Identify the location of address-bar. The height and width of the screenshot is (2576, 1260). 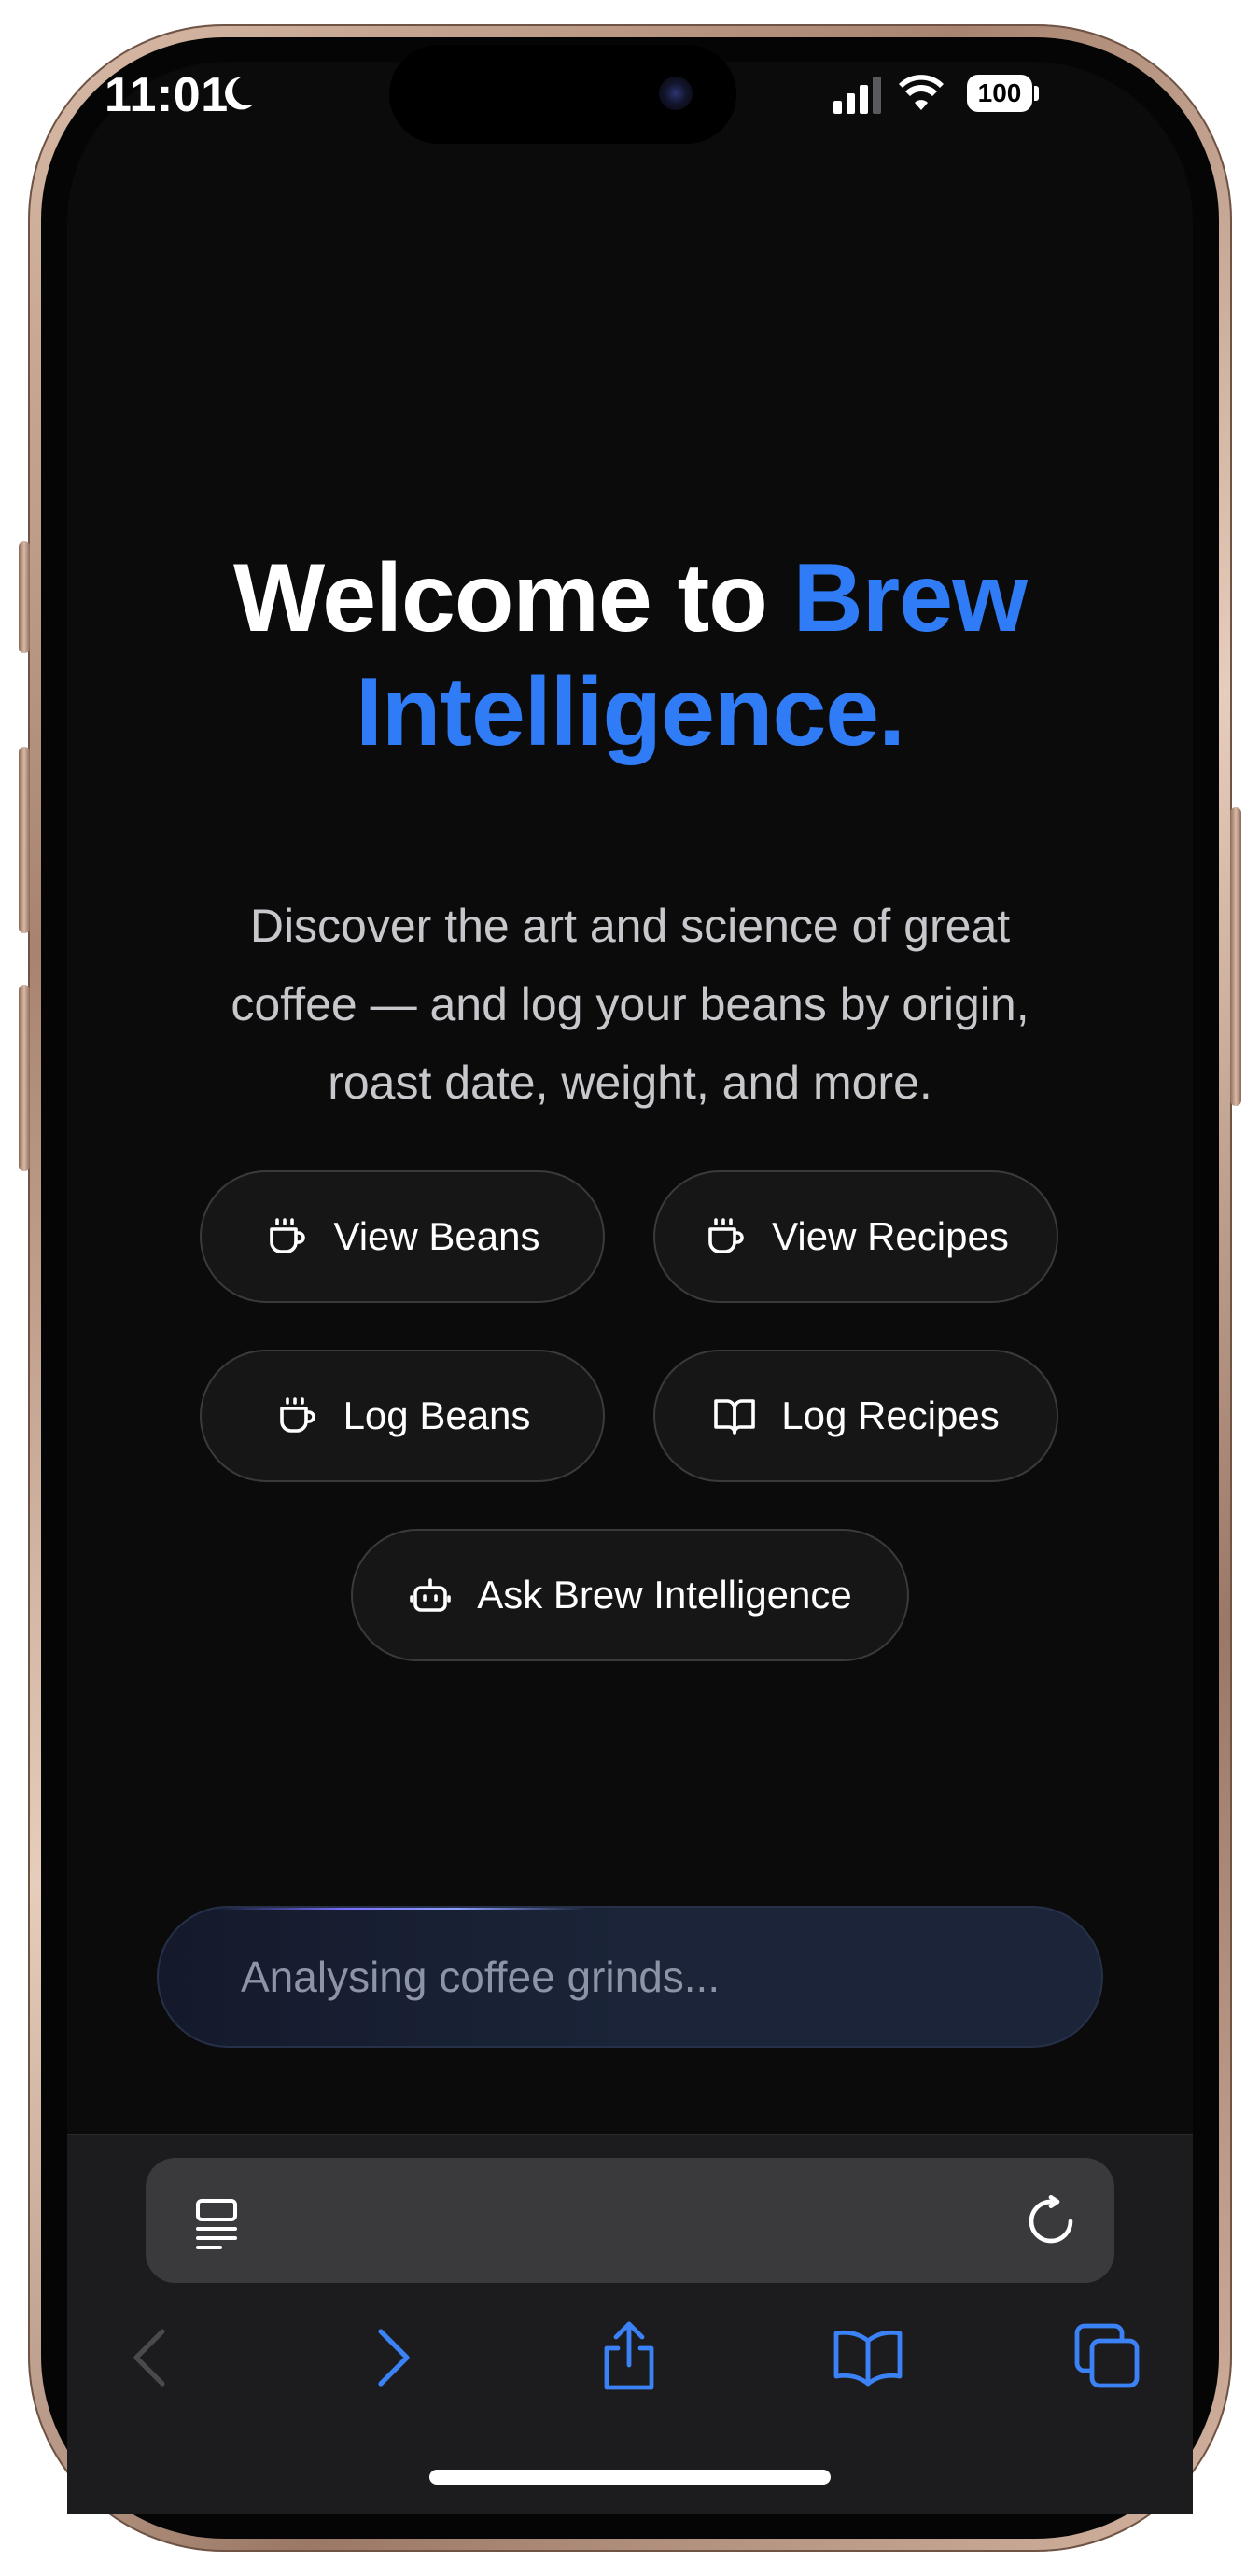
(630, 2220).